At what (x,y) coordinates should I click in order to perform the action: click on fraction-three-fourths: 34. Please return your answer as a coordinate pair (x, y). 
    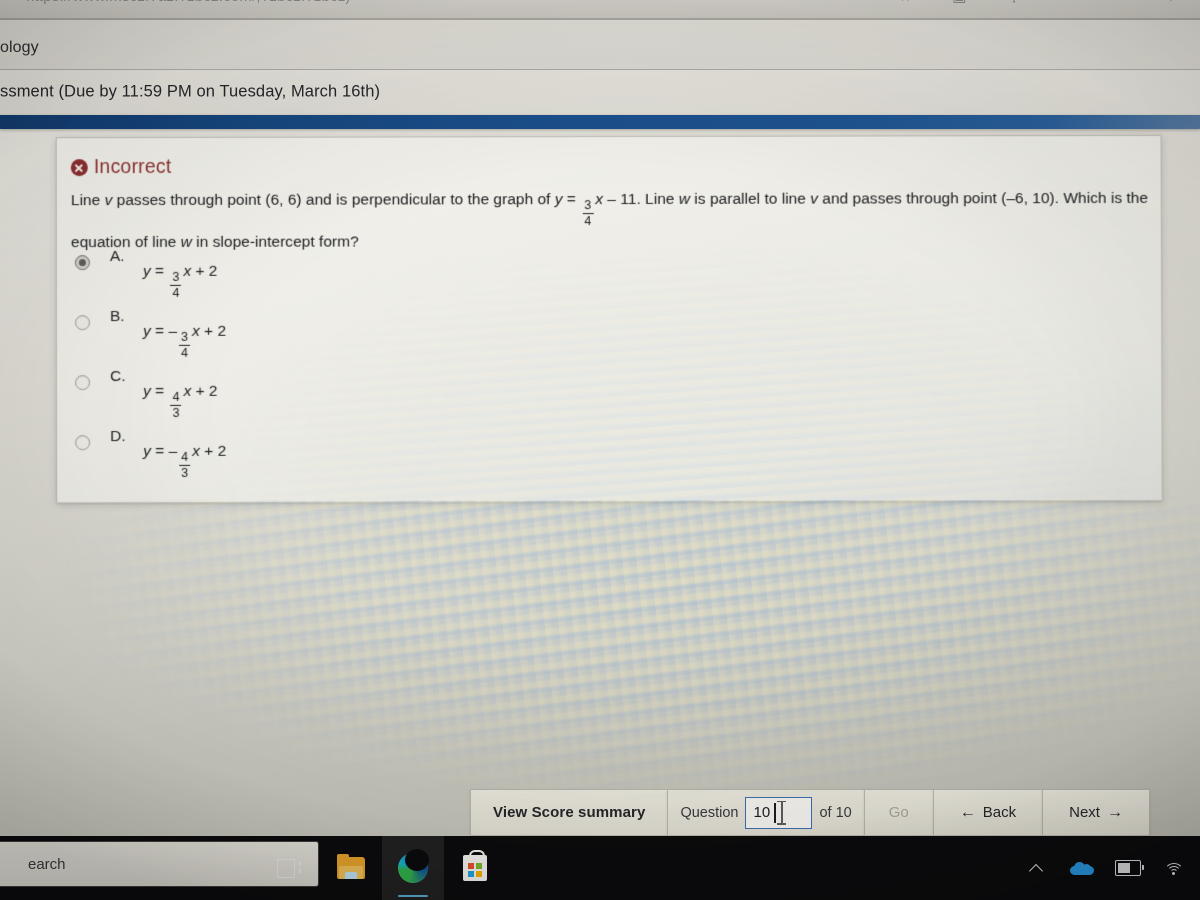
    Looking at the image, I should click on (588, 213).